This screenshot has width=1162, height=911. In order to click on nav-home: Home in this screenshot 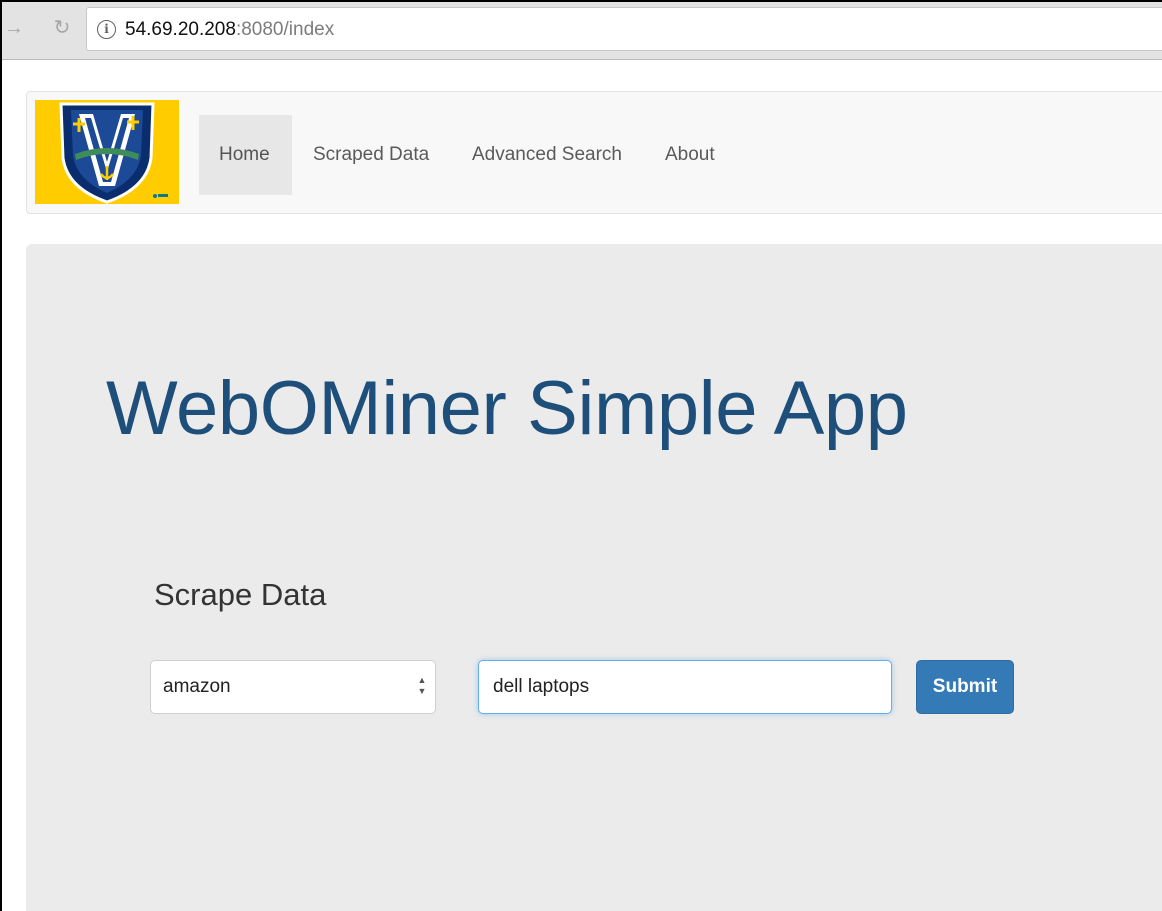, I will do `click(245, 155)`.